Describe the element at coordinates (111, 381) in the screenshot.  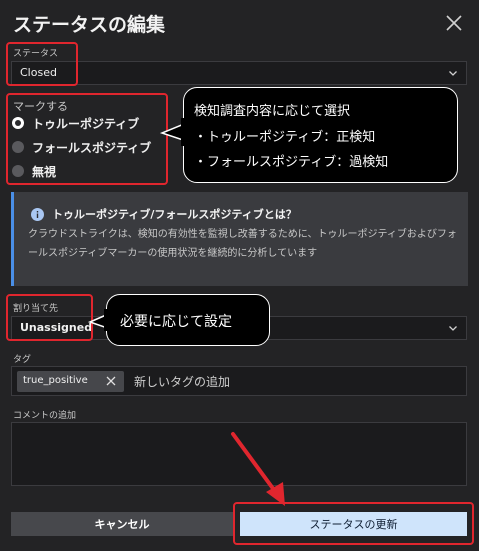
I see `remove-tag-icon` at that location.